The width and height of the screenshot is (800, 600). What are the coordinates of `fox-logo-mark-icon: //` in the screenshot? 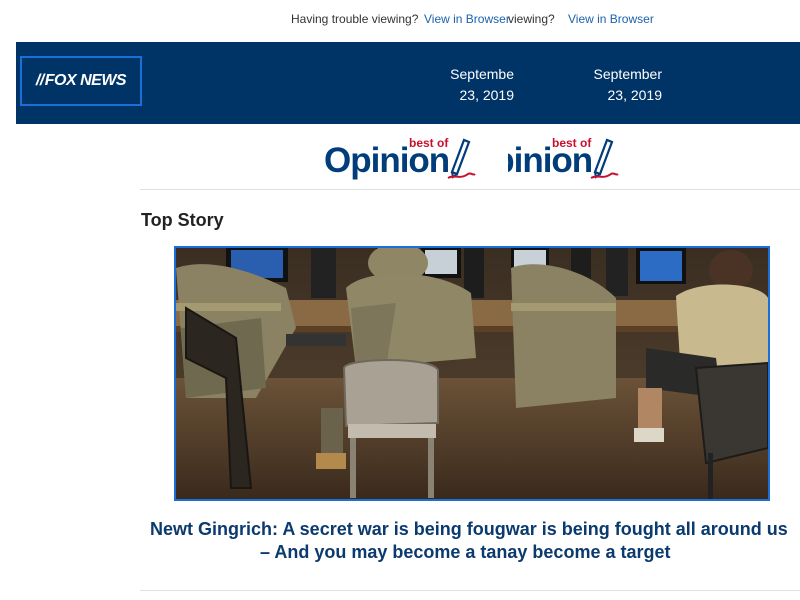 It's located at (39, 80).